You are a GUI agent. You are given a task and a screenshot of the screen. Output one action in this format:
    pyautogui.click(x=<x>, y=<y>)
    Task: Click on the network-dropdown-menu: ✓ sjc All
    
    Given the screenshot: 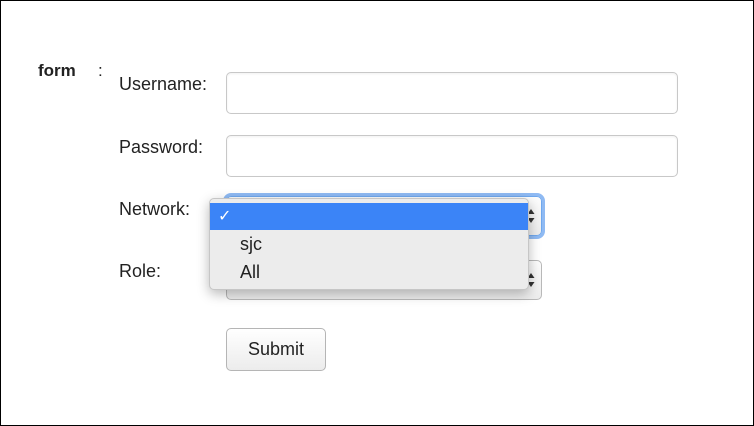 What is the action you would take?
    pyautogui.click(x=369, y=244)
    